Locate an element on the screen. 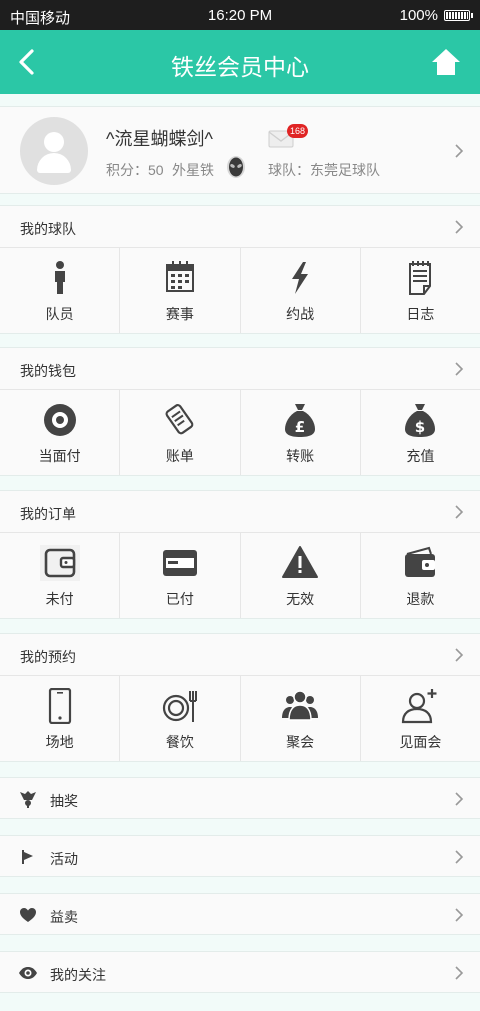 This screenshot has height=1011, width=480. section-header-my-orders: 我的订单 is located at coordinates (240, 512).